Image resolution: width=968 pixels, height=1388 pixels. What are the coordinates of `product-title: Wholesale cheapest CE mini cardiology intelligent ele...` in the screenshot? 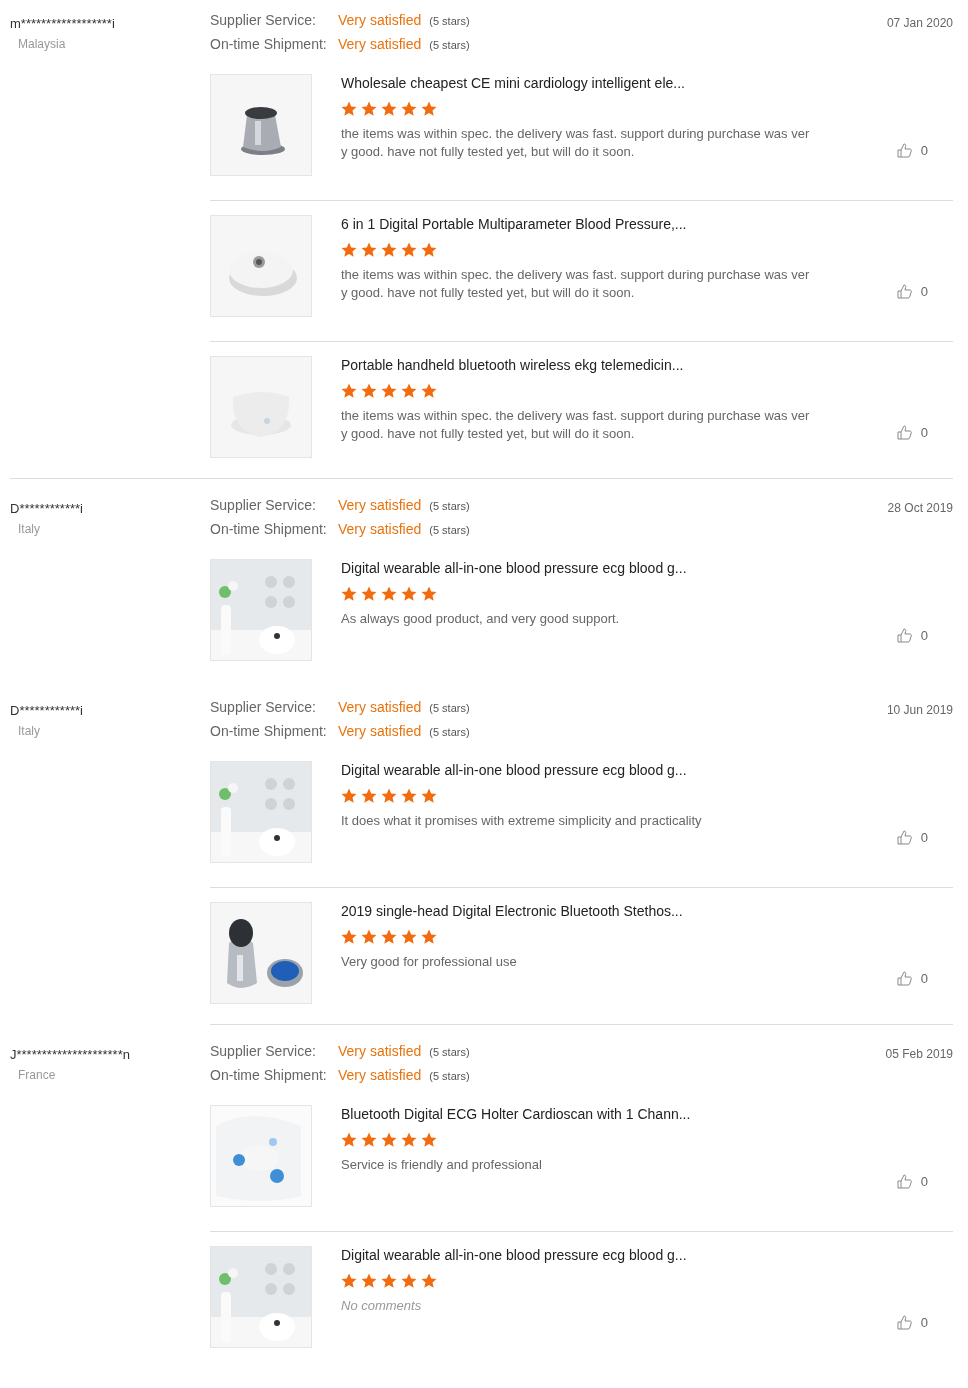 It's located at (618, 83).